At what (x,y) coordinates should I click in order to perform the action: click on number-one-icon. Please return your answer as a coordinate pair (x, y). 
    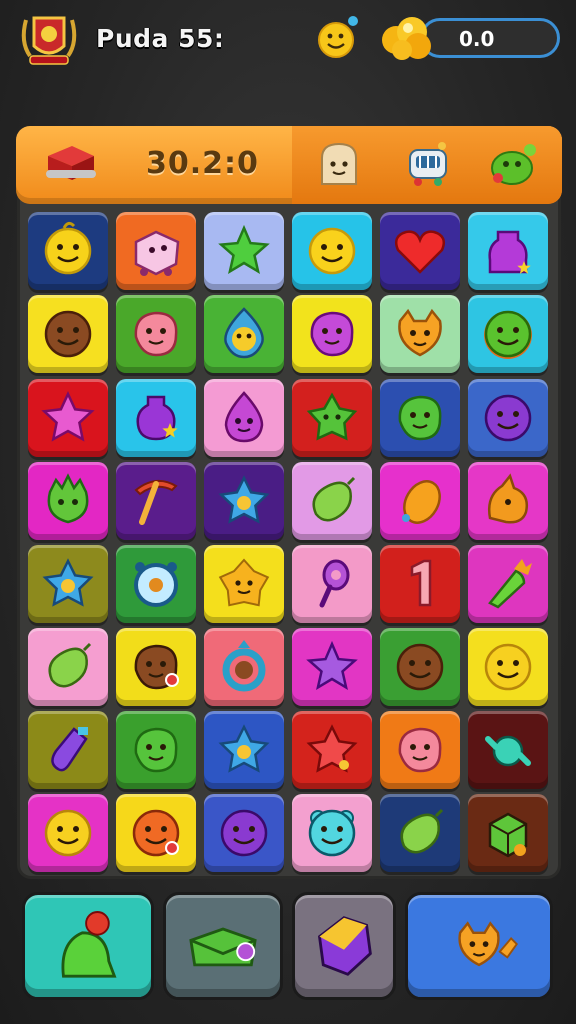
    Looking at the image, I should click on (421, 583).